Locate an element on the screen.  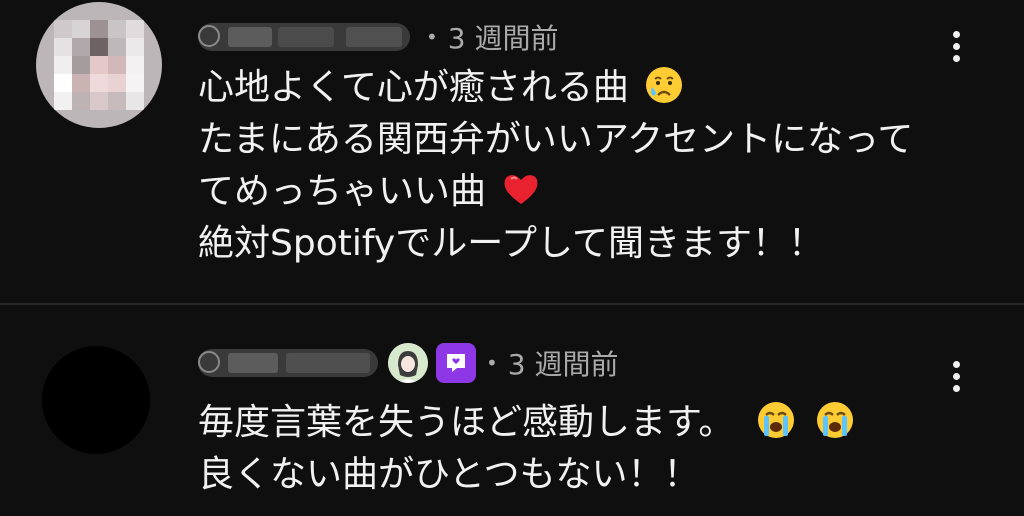
comment-line: てめっちゃいい曲 is located at coordinates (342, 191).